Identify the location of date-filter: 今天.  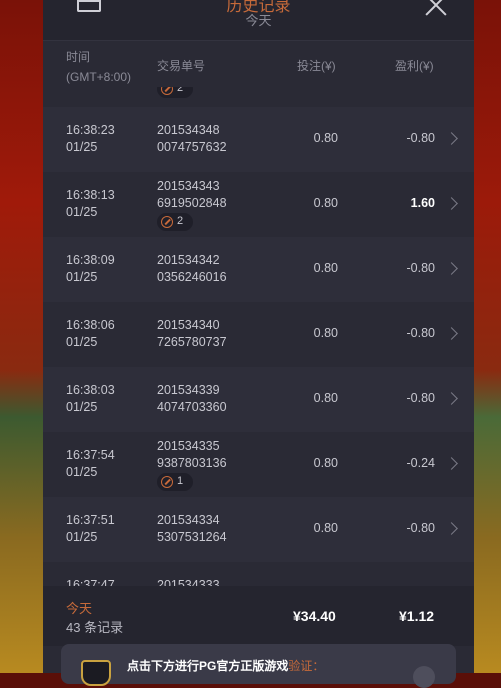
(258, 19).